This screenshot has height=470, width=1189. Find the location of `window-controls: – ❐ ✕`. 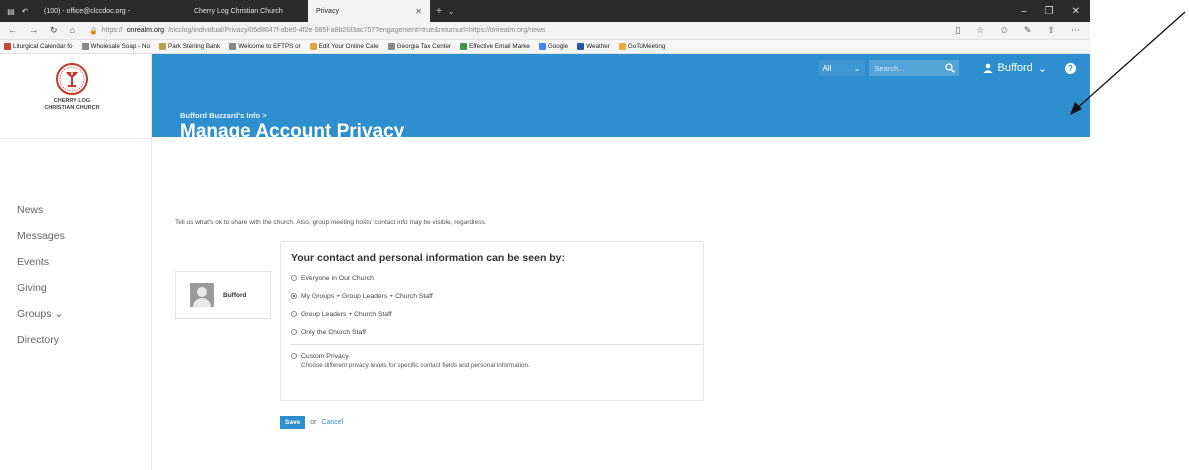

window-controls: – ❐ ✕ is located at coordinates (1055, 11).